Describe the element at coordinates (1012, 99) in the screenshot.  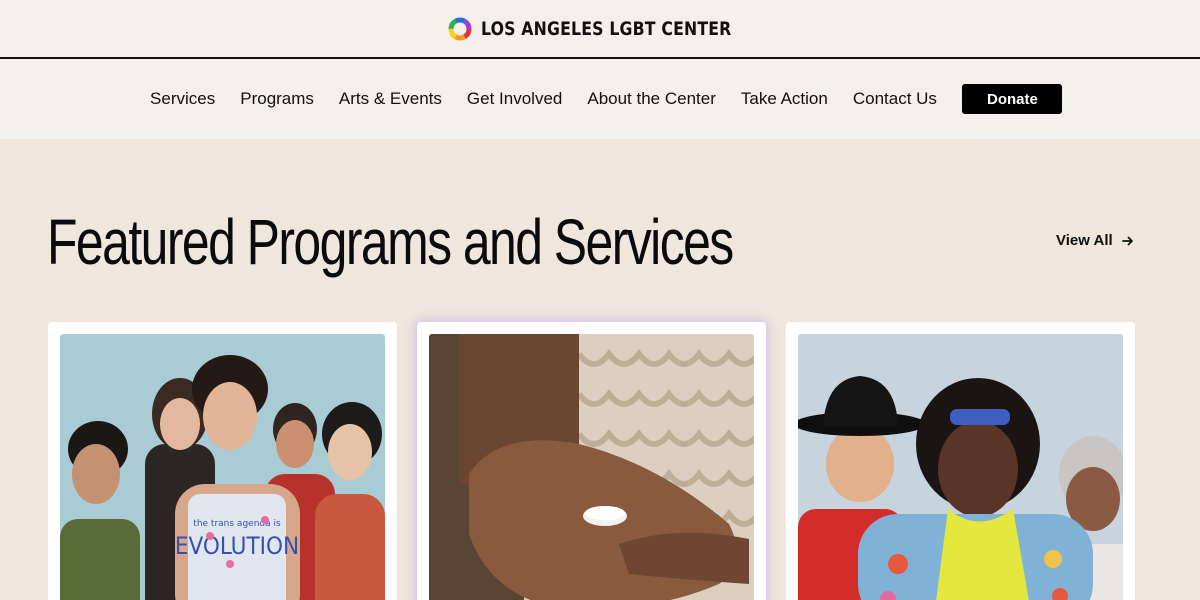
I see `donate-button: Donate` at that location.